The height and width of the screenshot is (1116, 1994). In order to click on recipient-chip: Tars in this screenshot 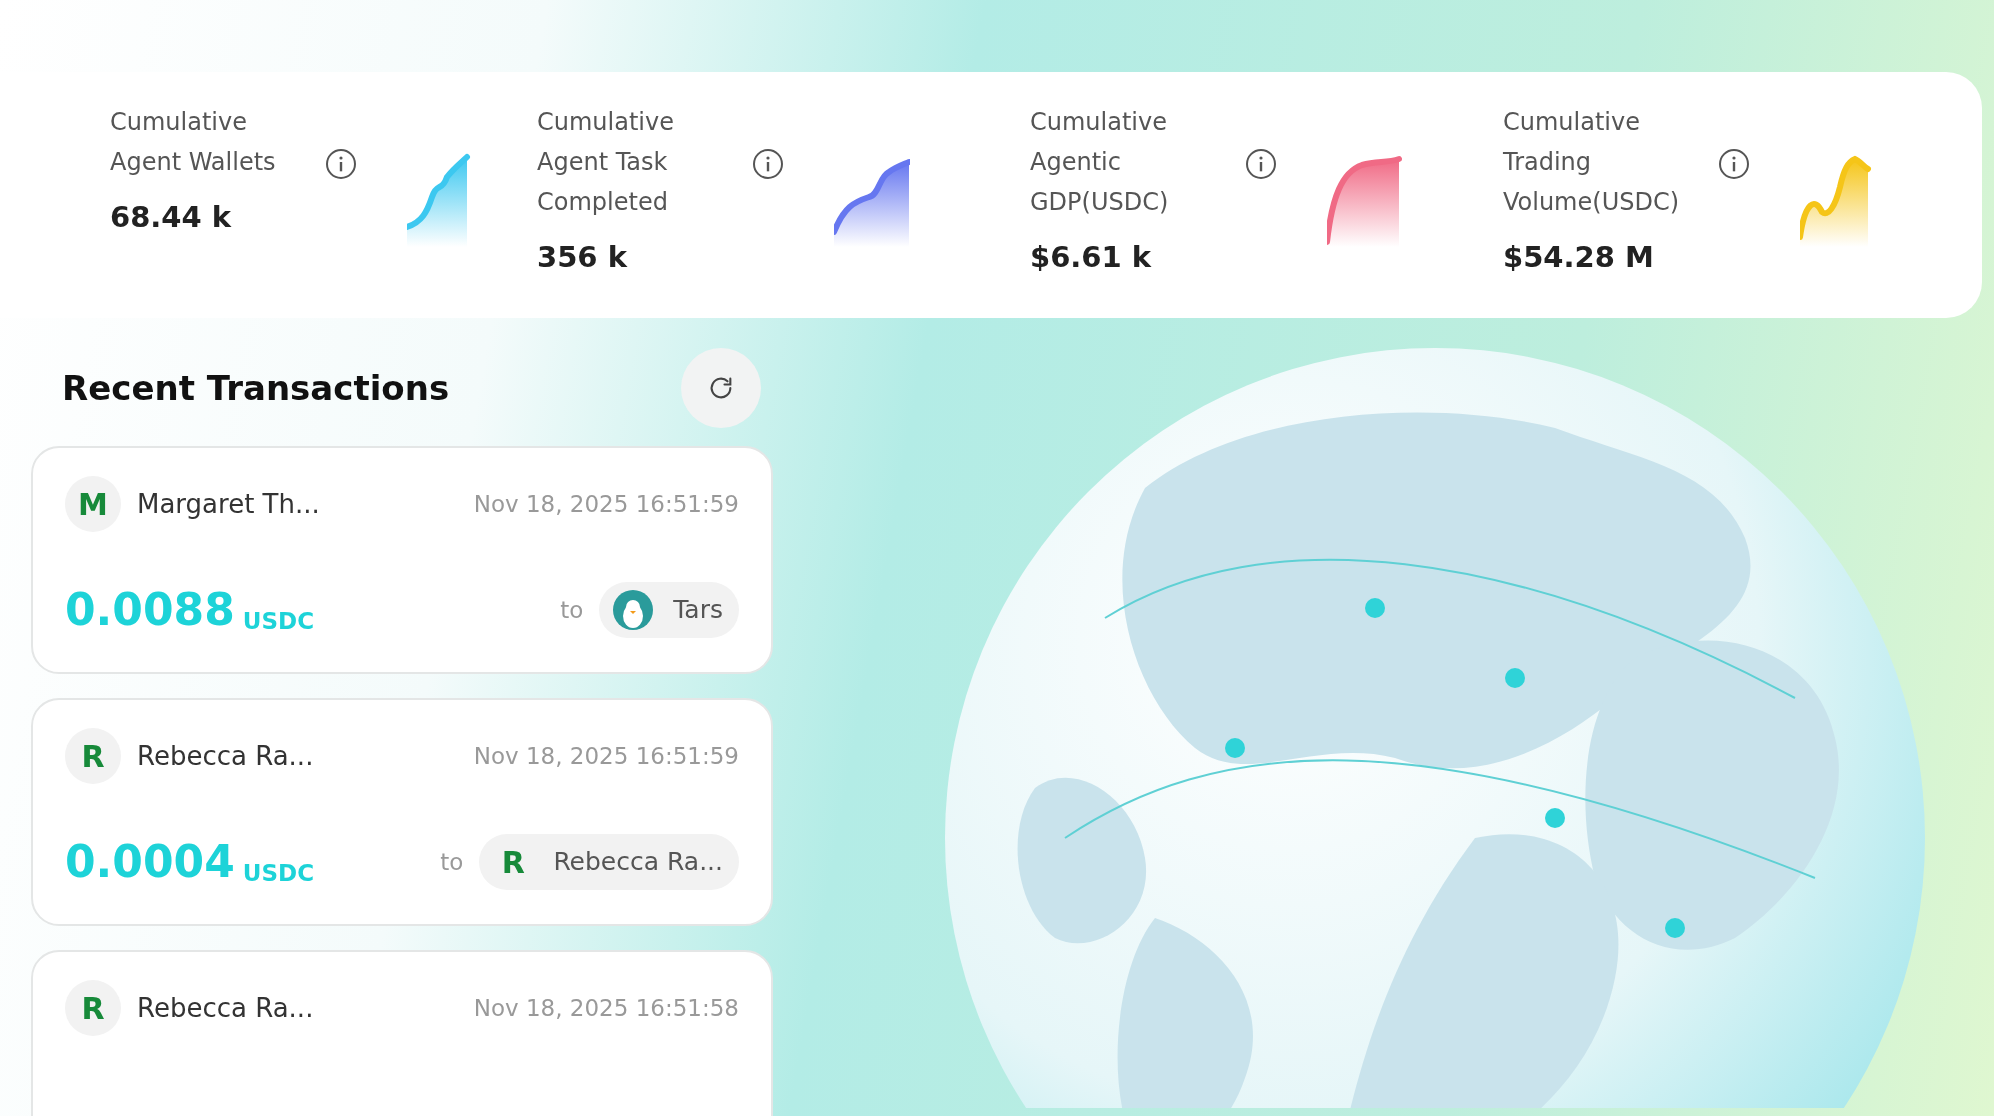, I will do `click(669, 610)`.